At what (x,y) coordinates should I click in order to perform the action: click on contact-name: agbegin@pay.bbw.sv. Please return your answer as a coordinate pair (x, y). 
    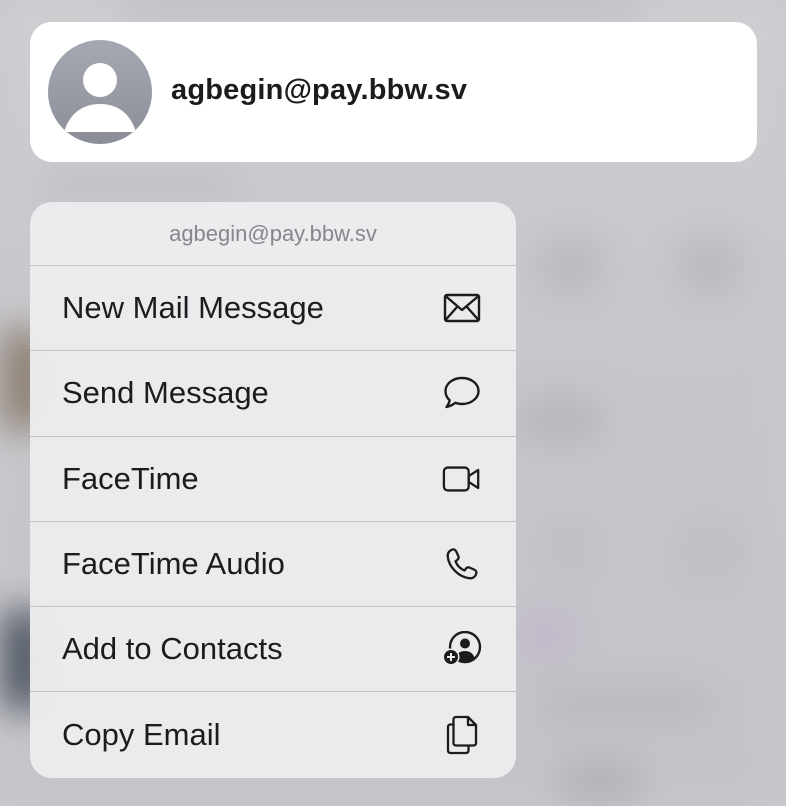
    Looking at the image, I should click on (319, 90).